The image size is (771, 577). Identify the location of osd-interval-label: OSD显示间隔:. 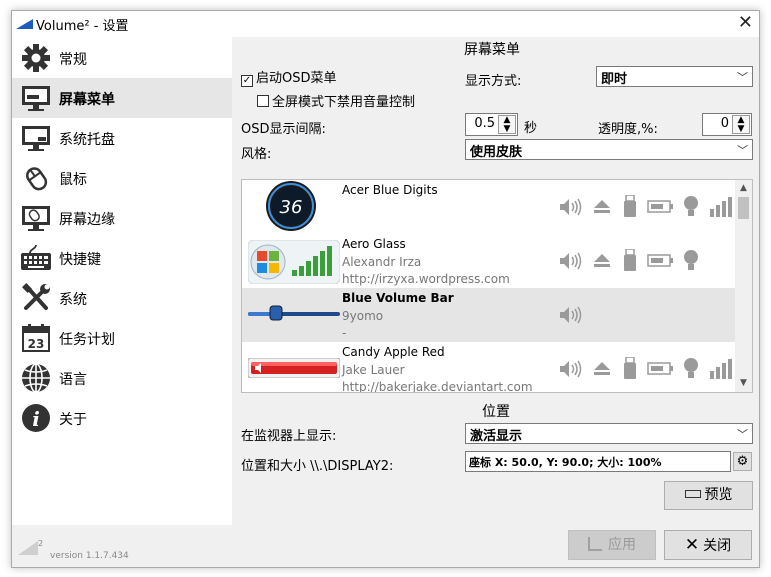
(283, 129).